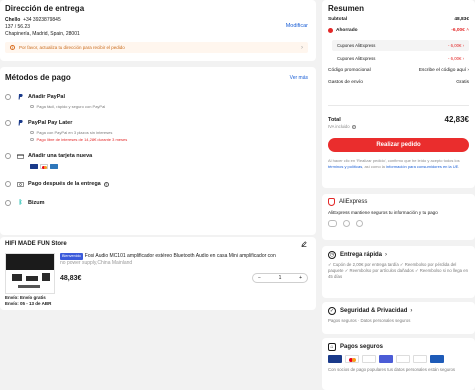 This screenshot has height=390, width=475. What do you see at coordinates (345, 166) in the screenshot?
I see `terms-link: términos y políticas` at bounding box center [345, 166].